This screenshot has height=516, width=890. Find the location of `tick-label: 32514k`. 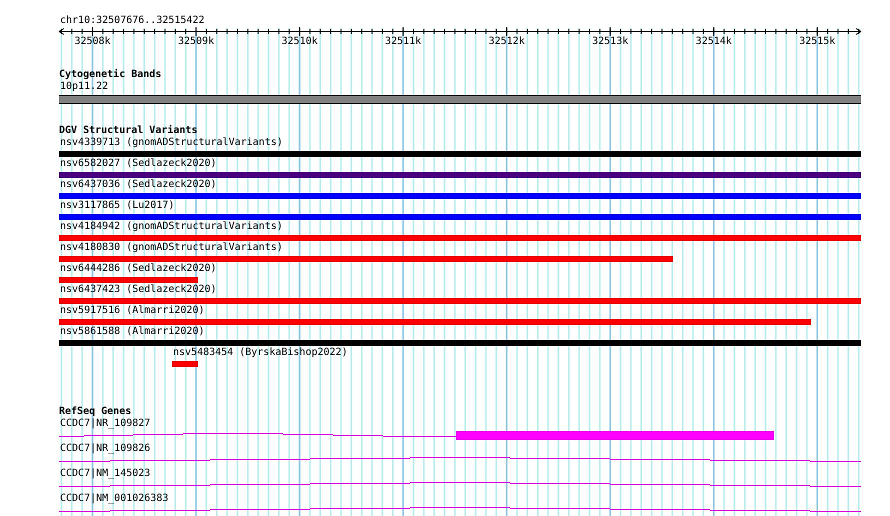

tick-label: 32514k is located at coordinates (714, 42).